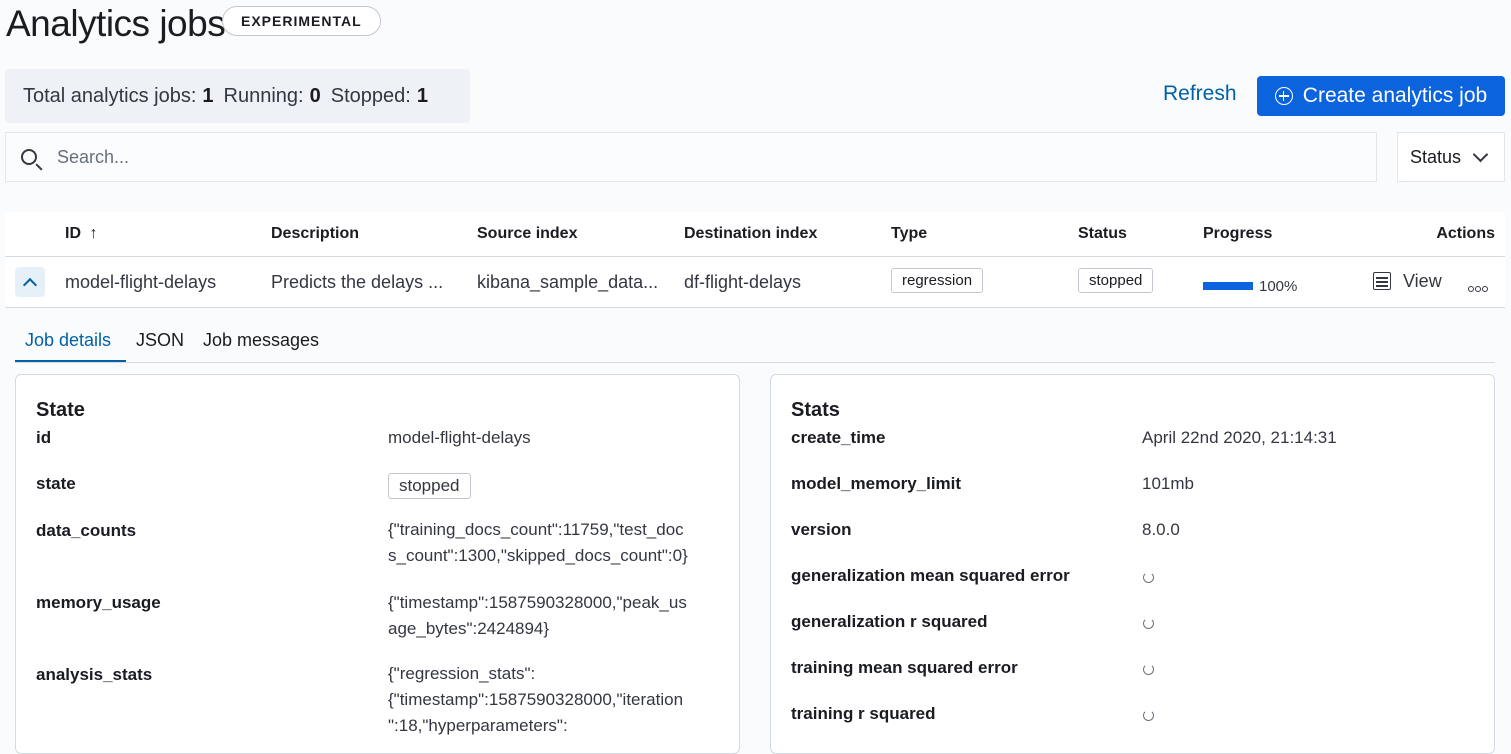 Image resolution: width=1511 pixels, height=754 pixels. Describe the element at coordinates (459, 437) in the screenshot. I see `state-value: model-flight-delays` at that location.